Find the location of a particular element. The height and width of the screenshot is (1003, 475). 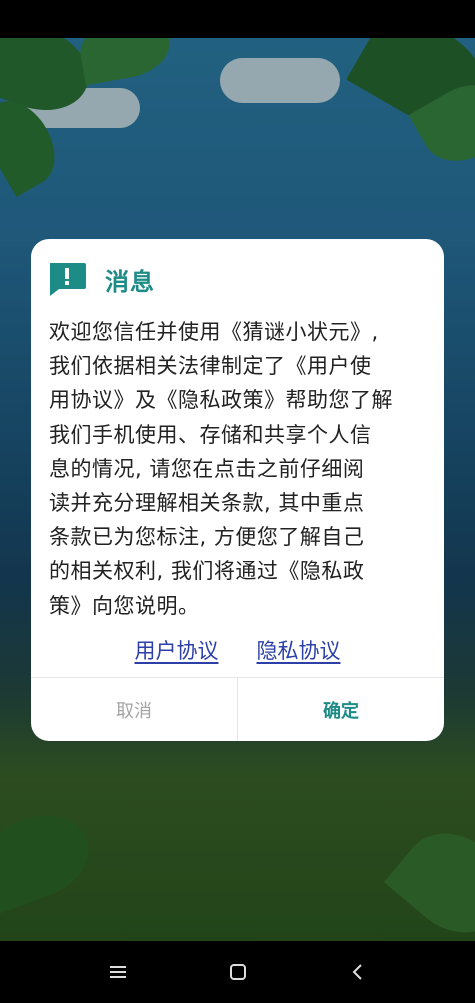

message-alert-icon is located at coordinates (67, 279).